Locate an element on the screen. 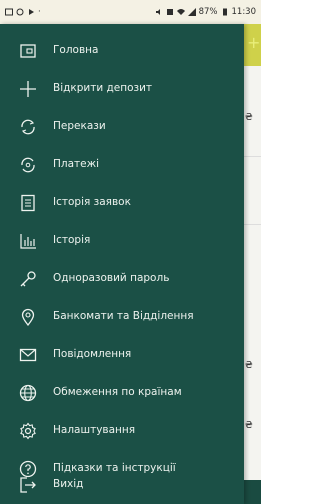  menu-item-settings: Налаштування is located at coordinates (122, 431).